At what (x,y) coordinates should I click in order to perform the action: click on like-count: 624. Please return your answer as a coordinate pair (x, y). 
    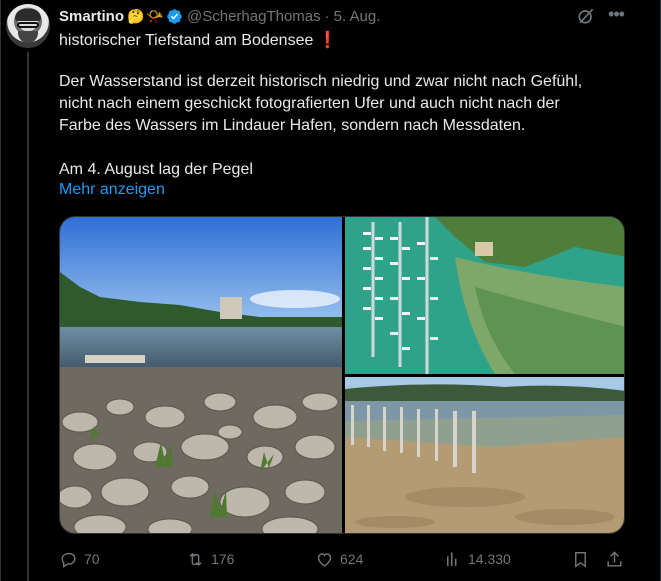
    Looking at the image, I should click on (352, 559).